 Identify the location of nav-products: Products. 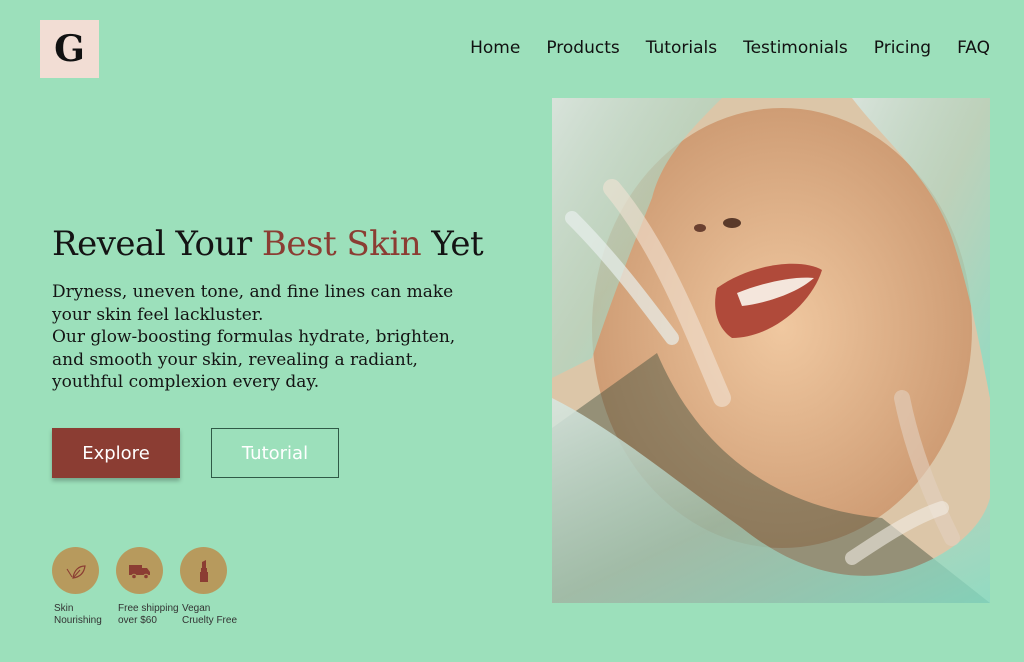
(582, 48).